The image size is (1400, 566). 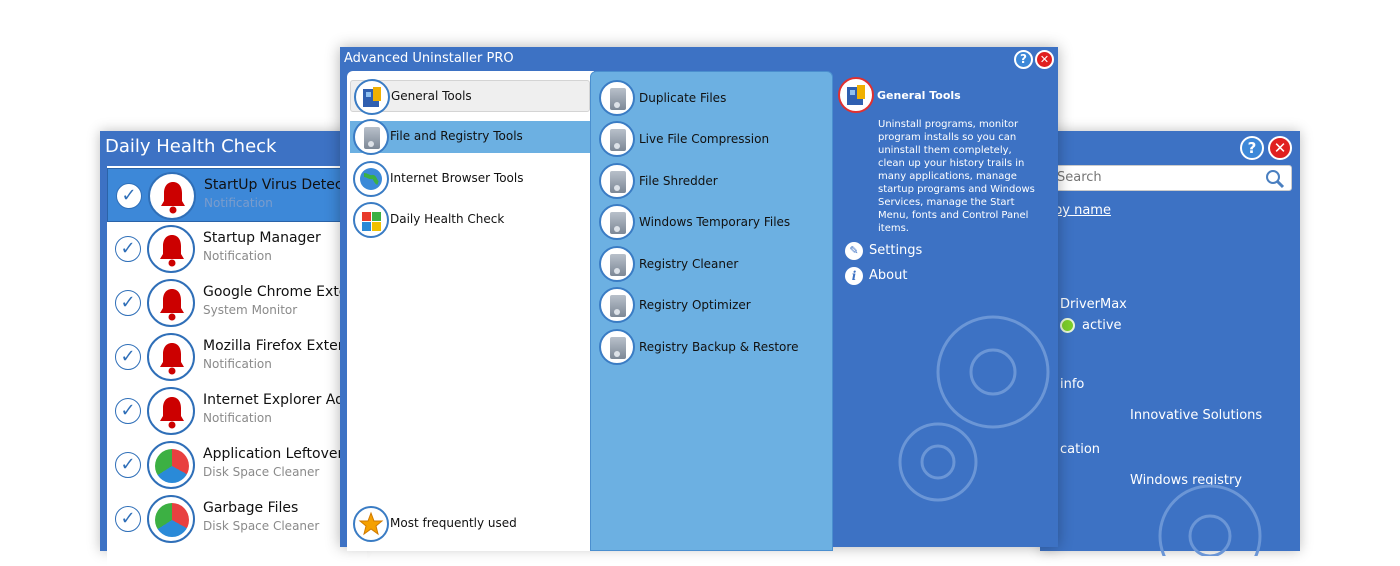 I want to click on nav-general-tools: General Tools, so click(x=470, y=97).